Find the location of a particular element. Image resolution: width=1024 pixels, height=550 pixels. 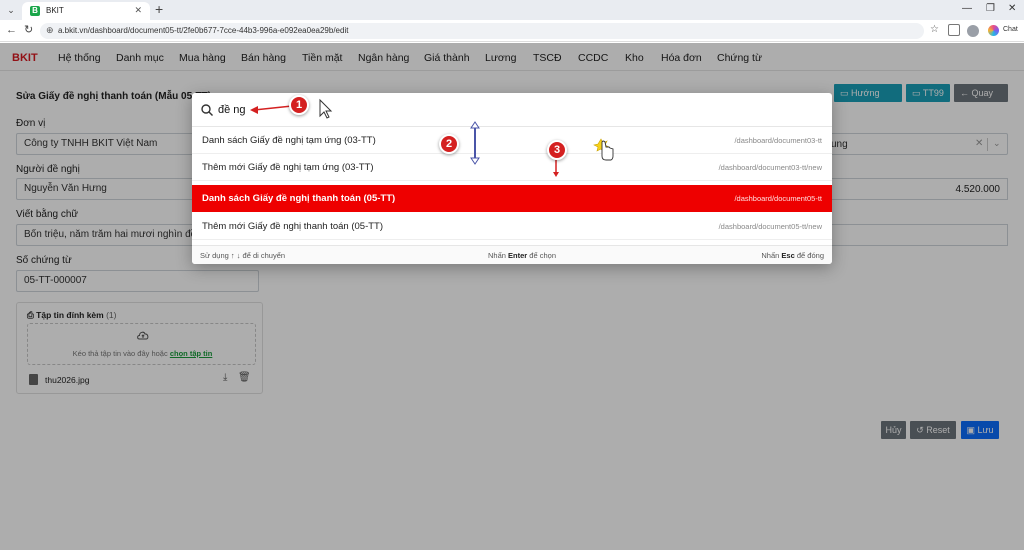

chat-label: Chat is located at coordinates (1010, 29).